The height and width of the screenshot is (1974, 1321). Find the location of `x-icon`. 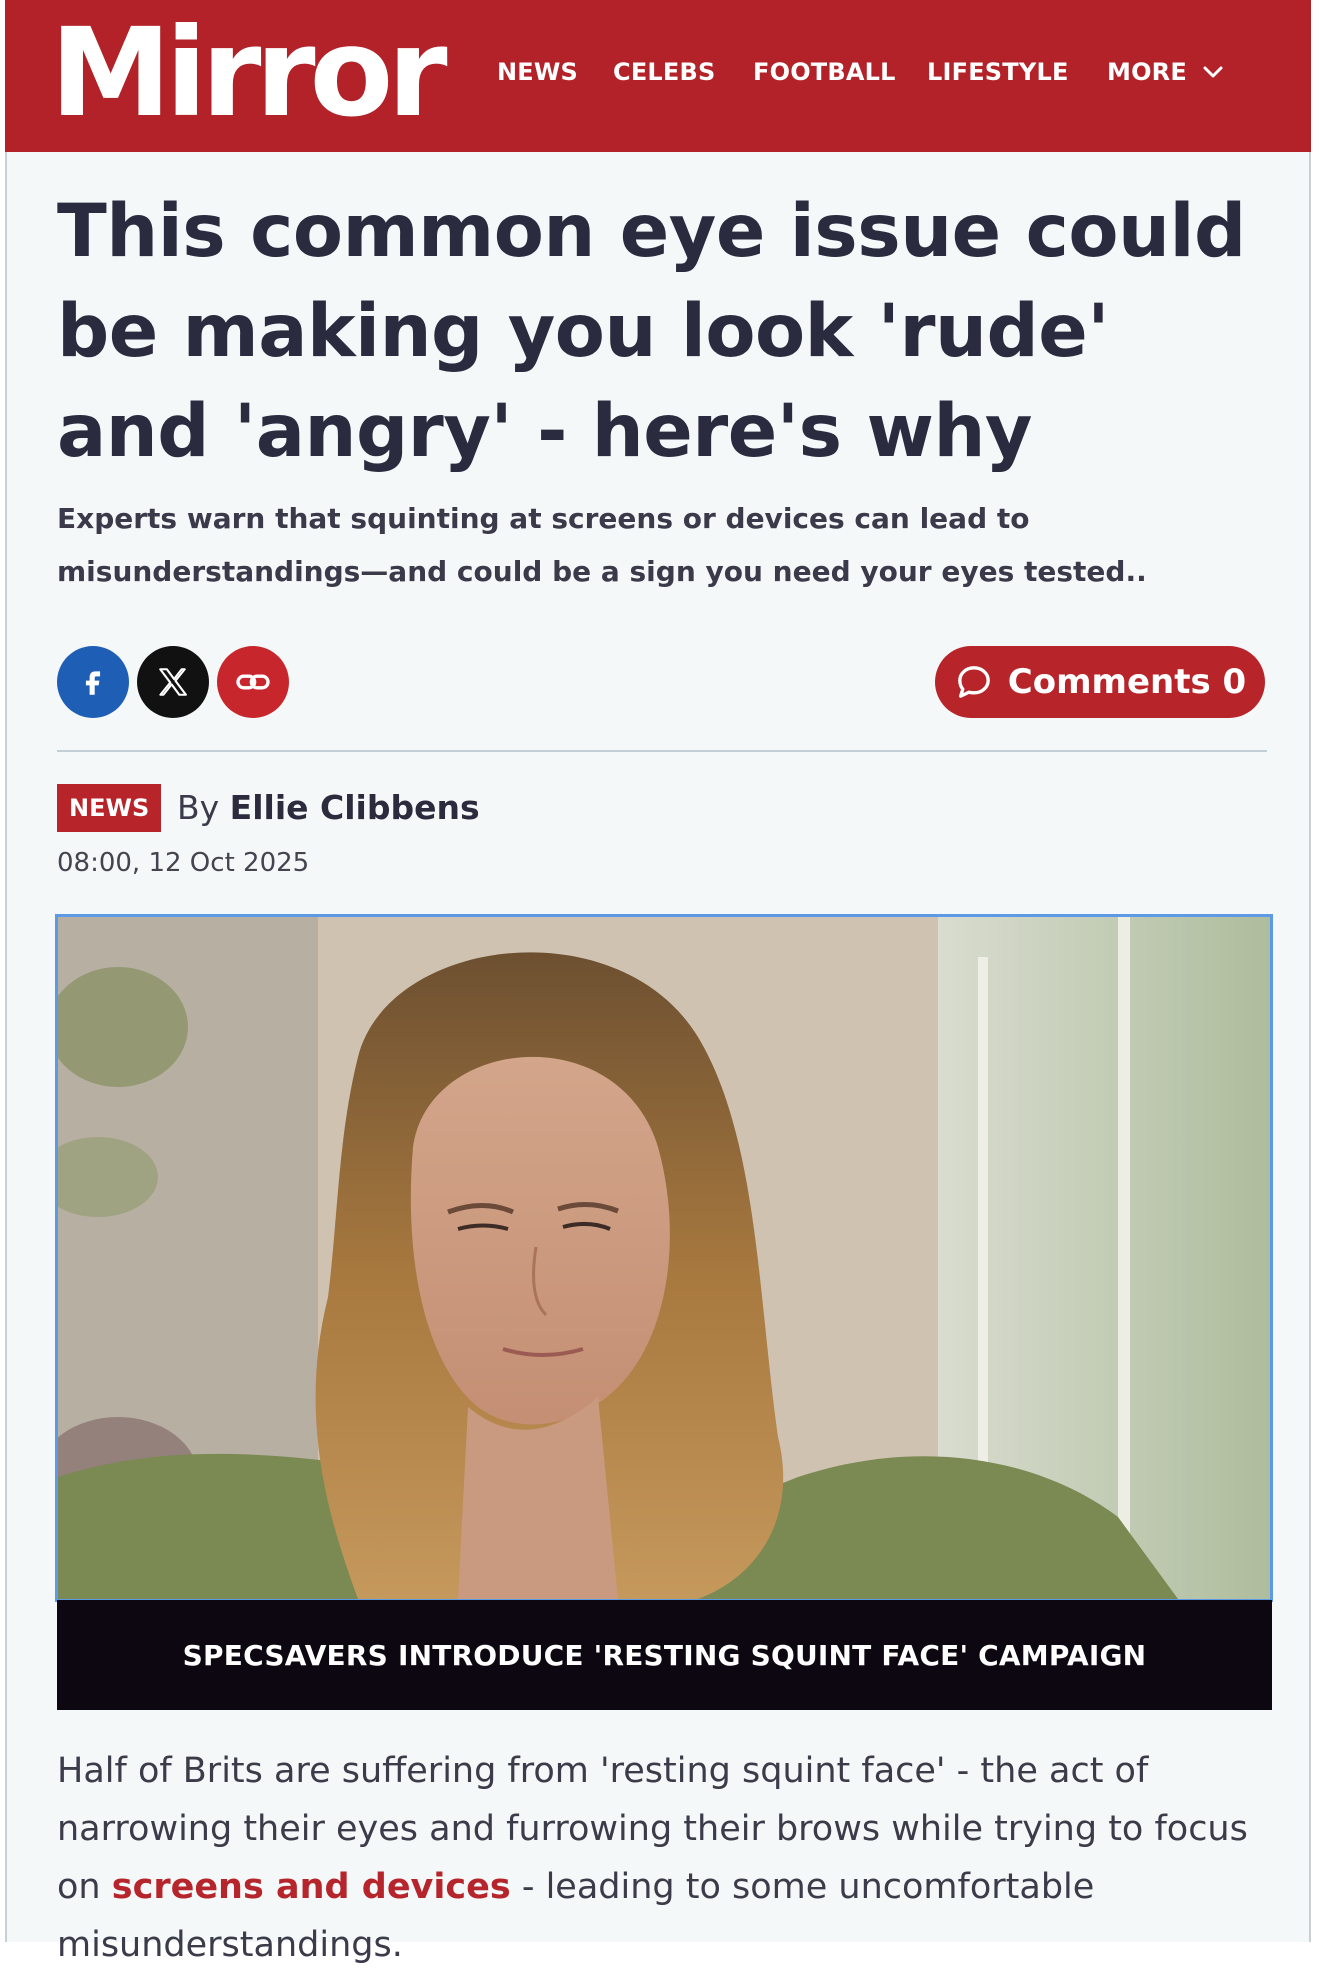

x-icon is located at coordinates (173, 682).